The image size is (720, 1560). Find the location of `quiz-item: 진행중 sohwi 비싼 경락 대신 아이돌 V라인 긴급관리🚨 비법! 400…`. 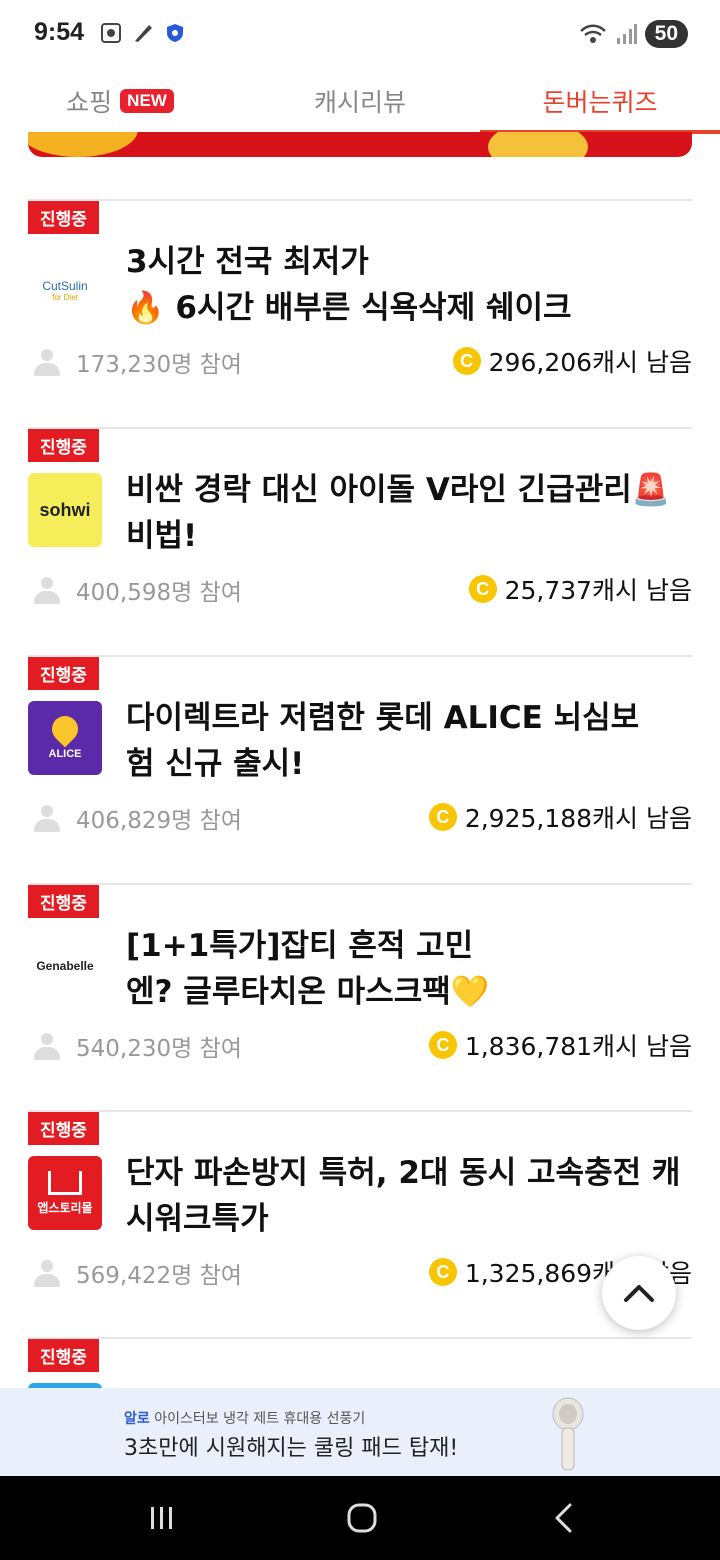

quiz-item: 진행중 sohwi 비싼 경락 대신 아이돌 V라인 긴급관리🚨 비법! 400… is located at coordinates (360, 541).